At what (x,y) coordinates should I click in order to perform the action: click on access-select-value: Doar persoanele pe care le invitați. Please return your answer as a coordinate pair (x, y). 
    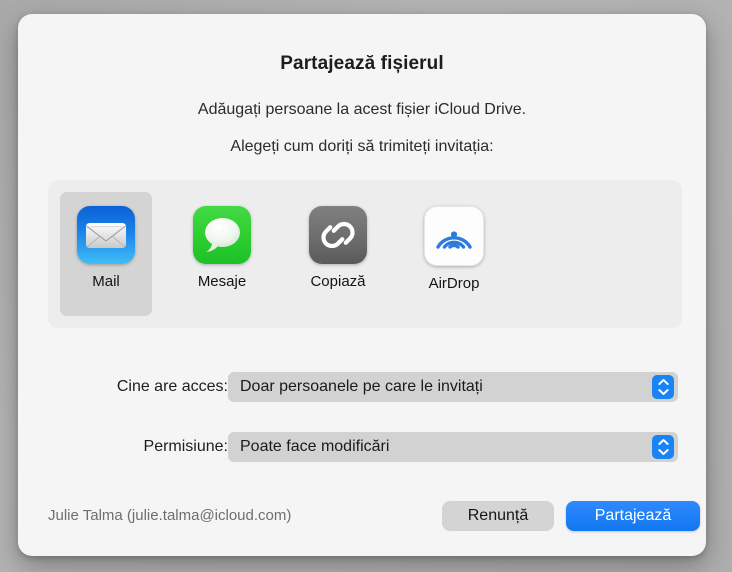
    Looking at the image, I should click on (361, 386).